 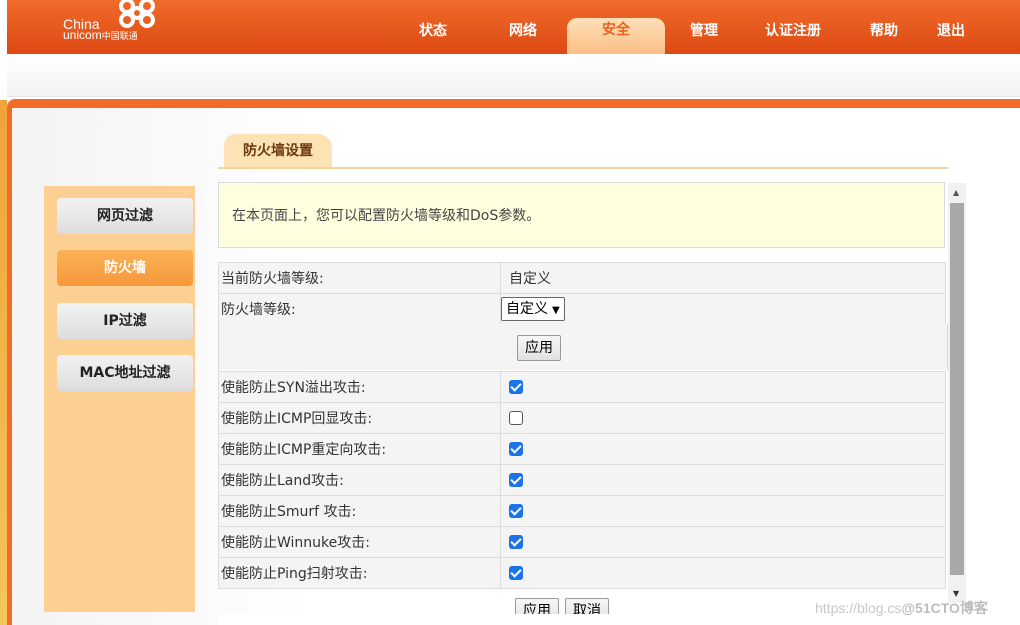 I want to click on table-row: 使能防止SYN溢出攻击:, so click(x=582, y=387).